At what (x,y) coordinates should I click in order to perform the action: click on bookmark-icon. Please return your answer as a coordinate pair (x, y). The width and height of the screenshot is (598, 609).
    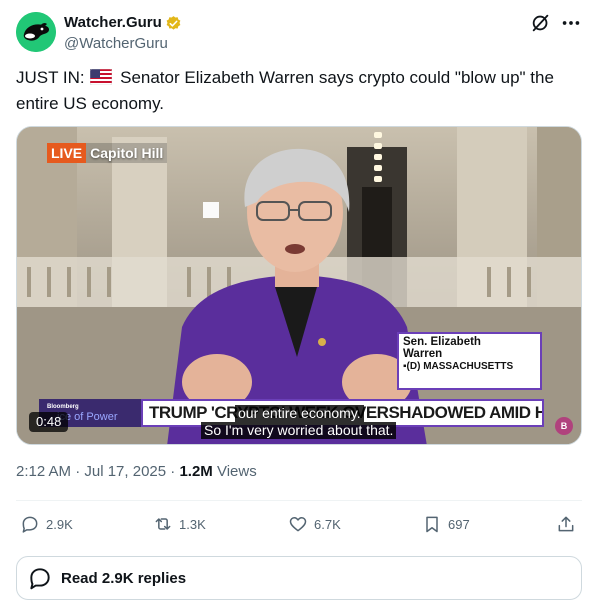
    Looking at the image, I should click on (432, 524).